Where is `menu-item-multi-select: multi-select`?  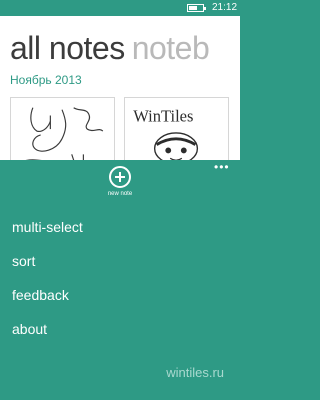 menu-item-multi-select: multi-select is located at coordinates (47, 235).